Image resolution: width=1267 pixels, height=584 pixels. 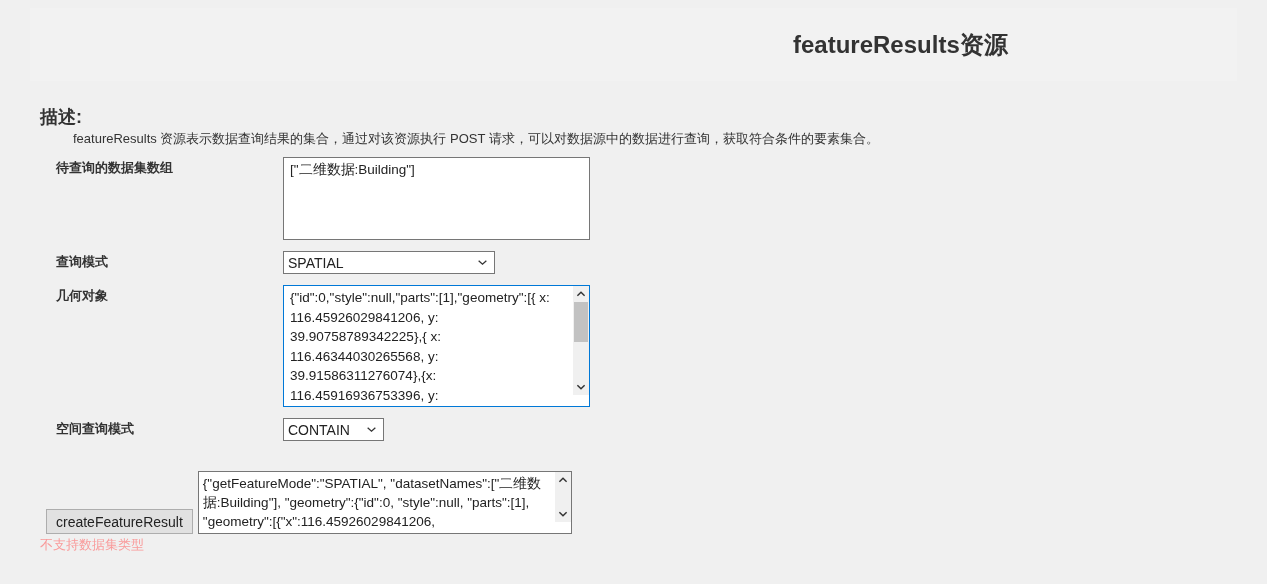 I want to click on text-area: ["二维数据:Building"], so click(x=436, y=198).